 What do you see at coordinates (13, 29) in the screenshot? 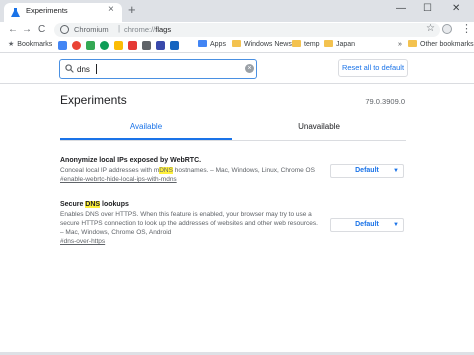
I see `back-button: ←` at bounding box center [13, 29].